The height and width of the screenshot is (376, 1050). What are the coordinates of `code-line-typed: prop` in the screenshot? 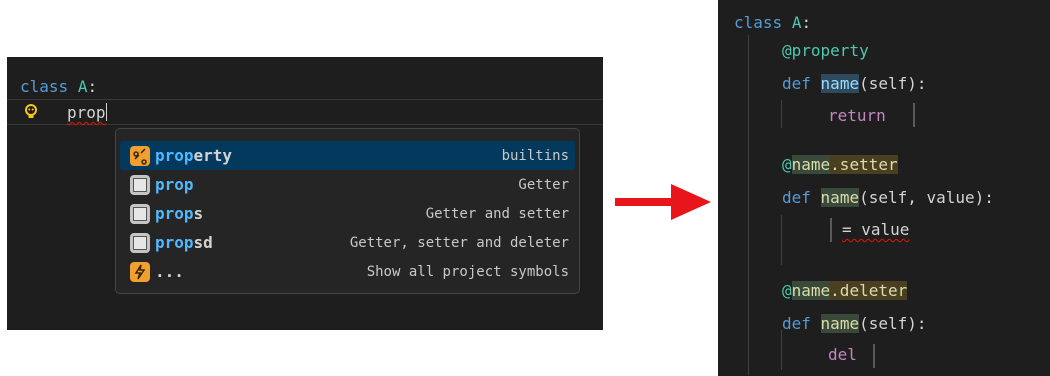 It's located at (87, 113).